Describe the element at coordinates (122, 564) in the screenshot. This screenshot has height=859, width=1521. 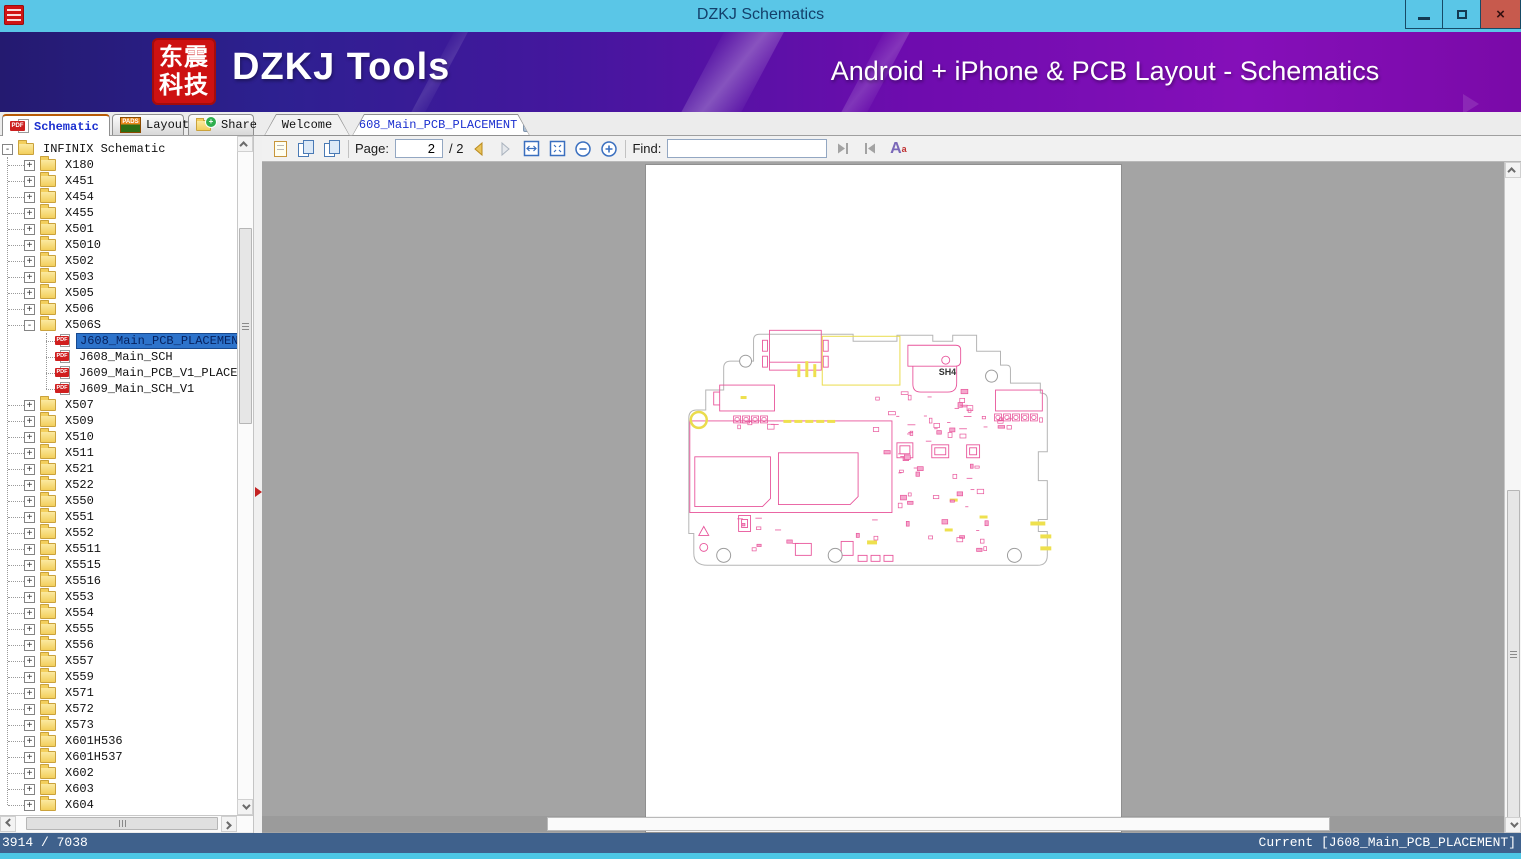
I see `tree-item-folder: + X5515` at that location.